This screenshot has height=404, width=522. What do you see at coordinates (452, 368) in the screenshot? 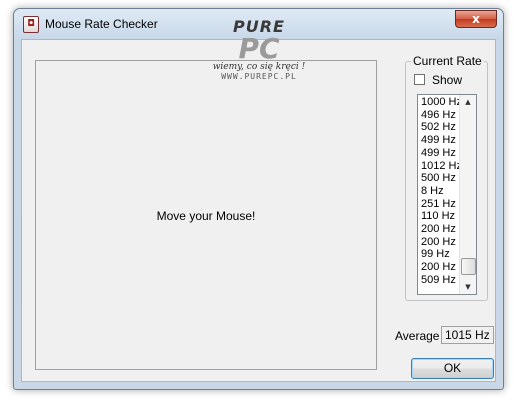
I see `ok-button: OK` at bounding box center [452, 368].